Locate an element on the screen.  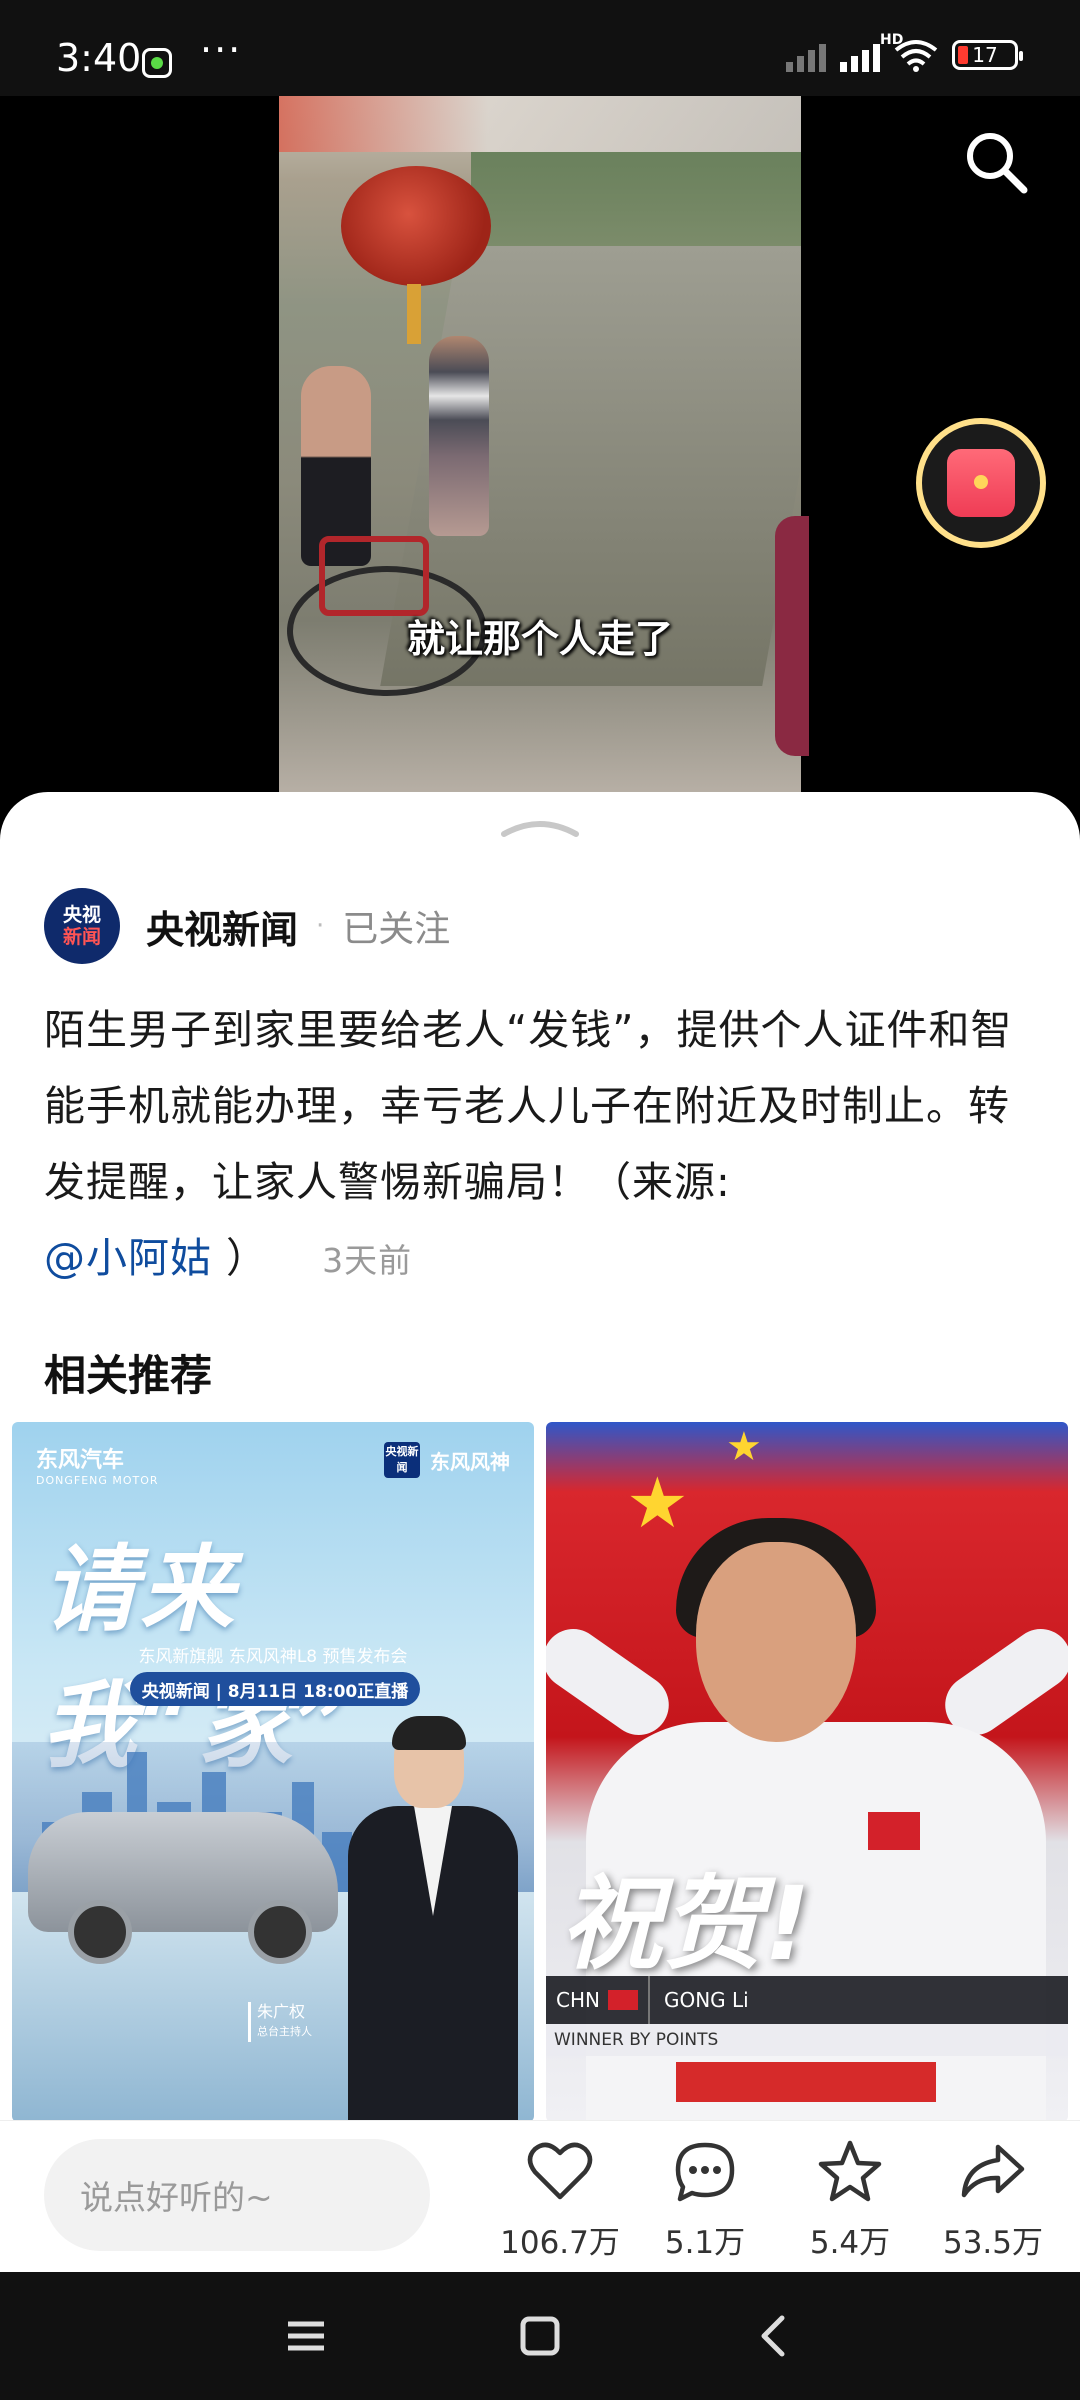
back-icon is located at coordinates (774, 2336).